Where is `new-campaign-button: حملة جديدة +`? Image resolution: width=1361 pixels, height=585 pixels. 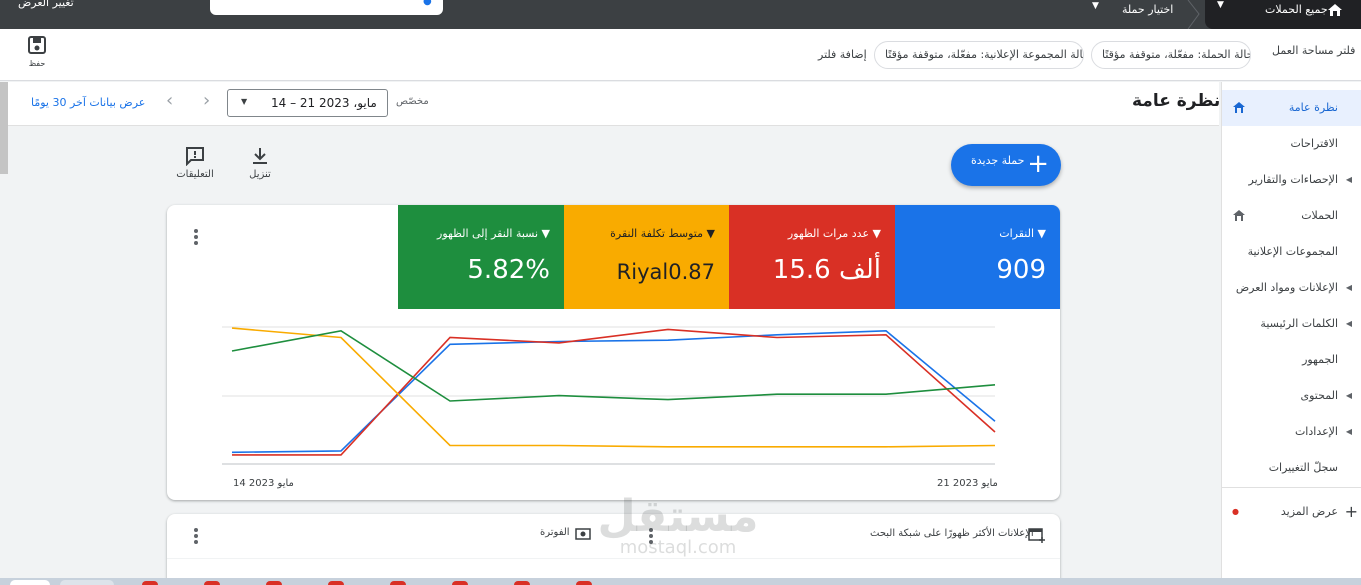
new-campaign-button: حملة جديدة + is located at coordinates (1006, 165).